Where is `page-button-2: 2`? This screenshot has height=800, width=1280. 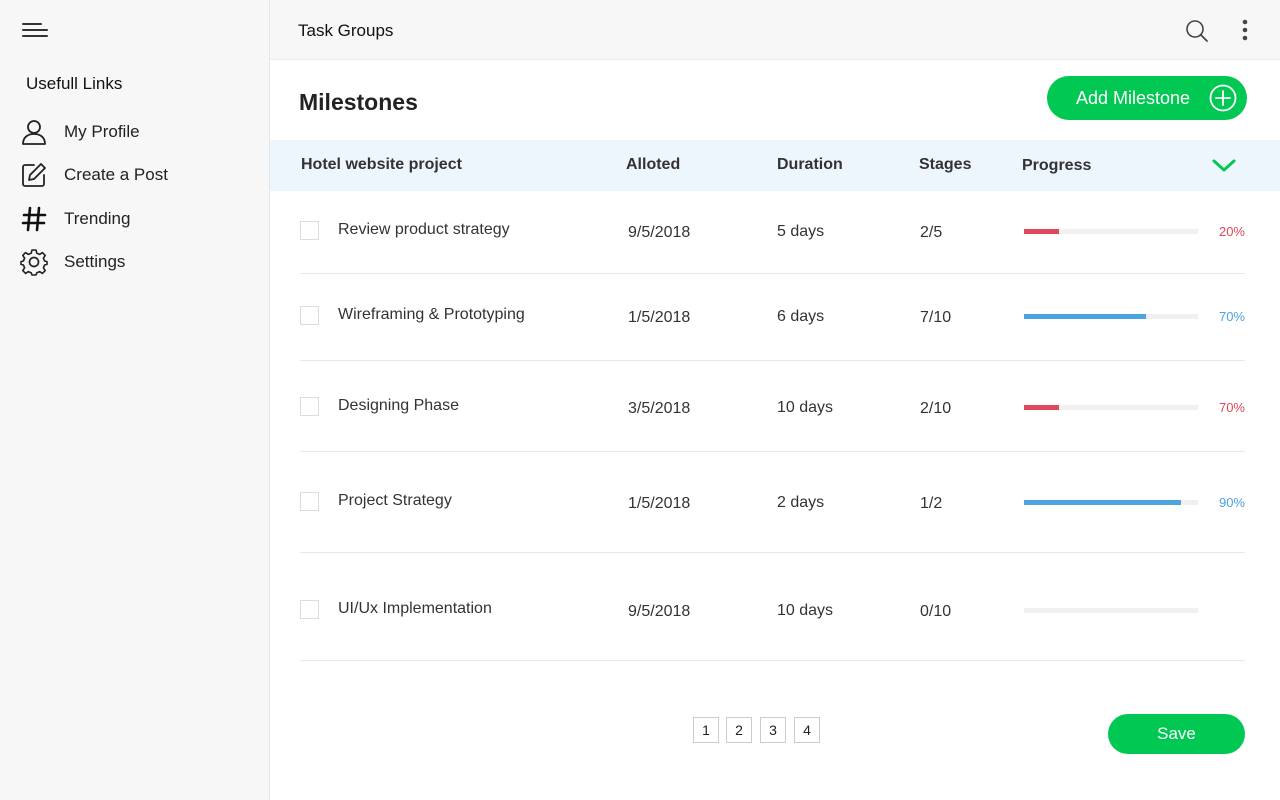 page-button-2: 2 is located at coordinates (739, 730).